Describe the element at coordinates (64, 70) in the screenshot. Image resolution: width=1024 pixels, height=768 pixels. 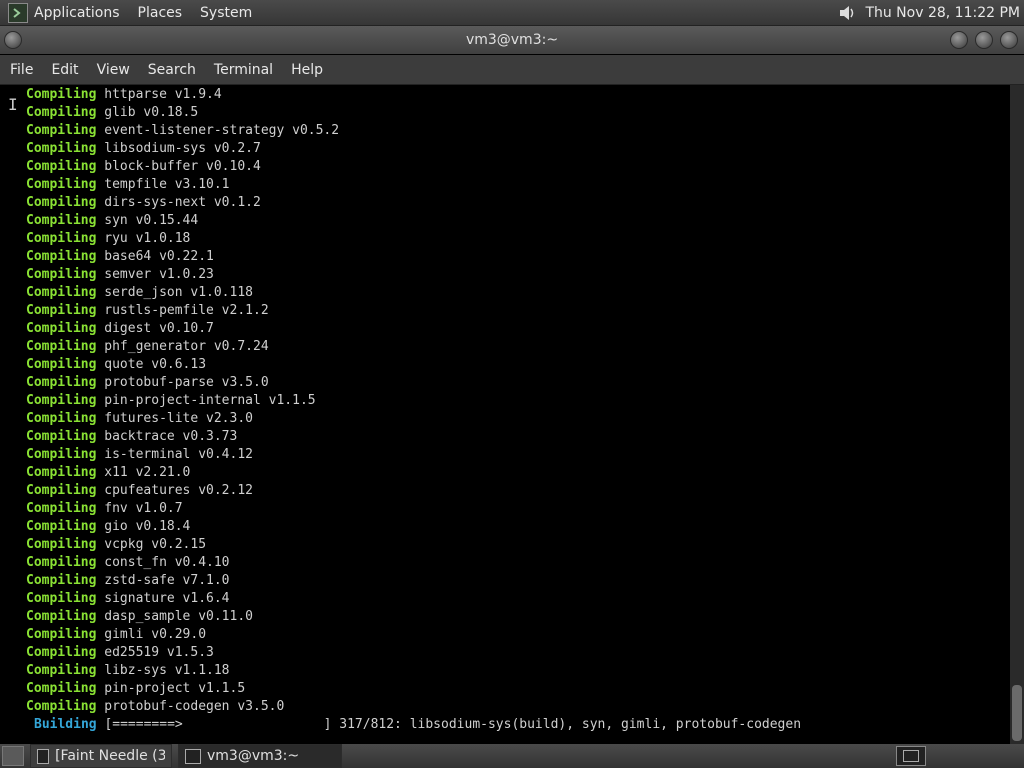
I see `menu-edit: Edit` at that location.